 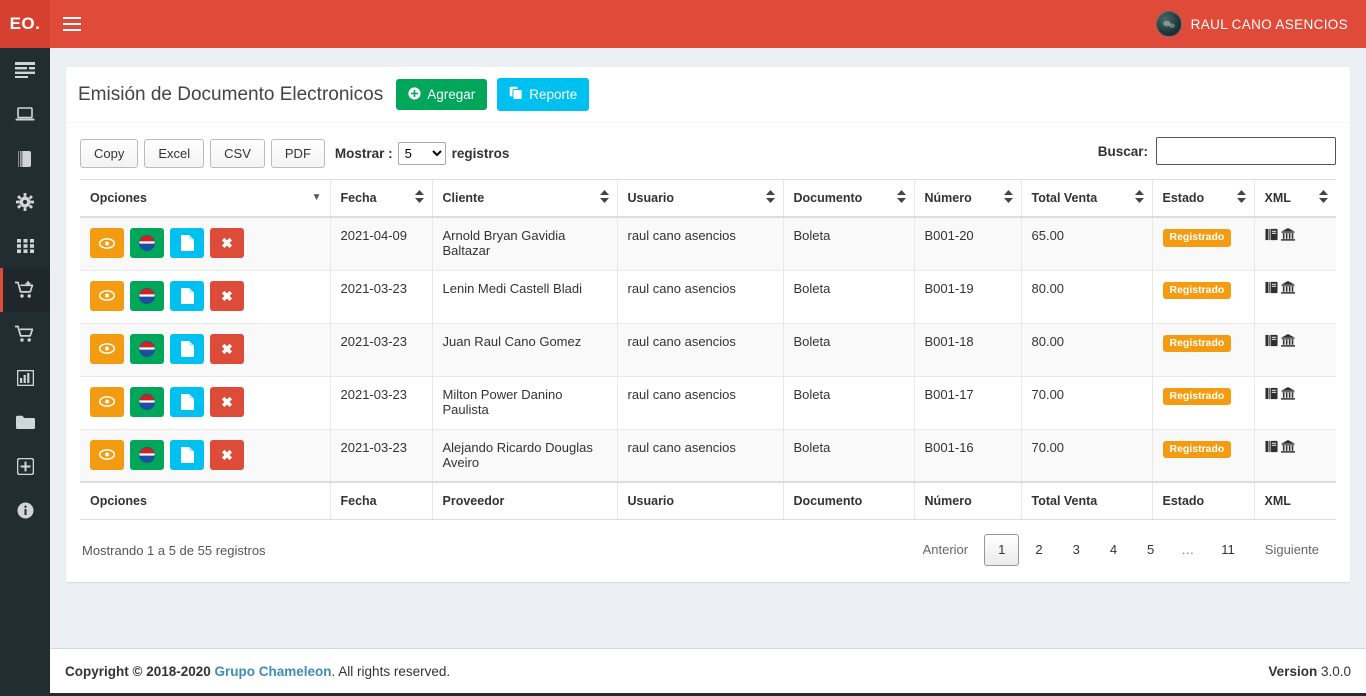 I want to click on laptop-icon, so click(x=25, y=114).